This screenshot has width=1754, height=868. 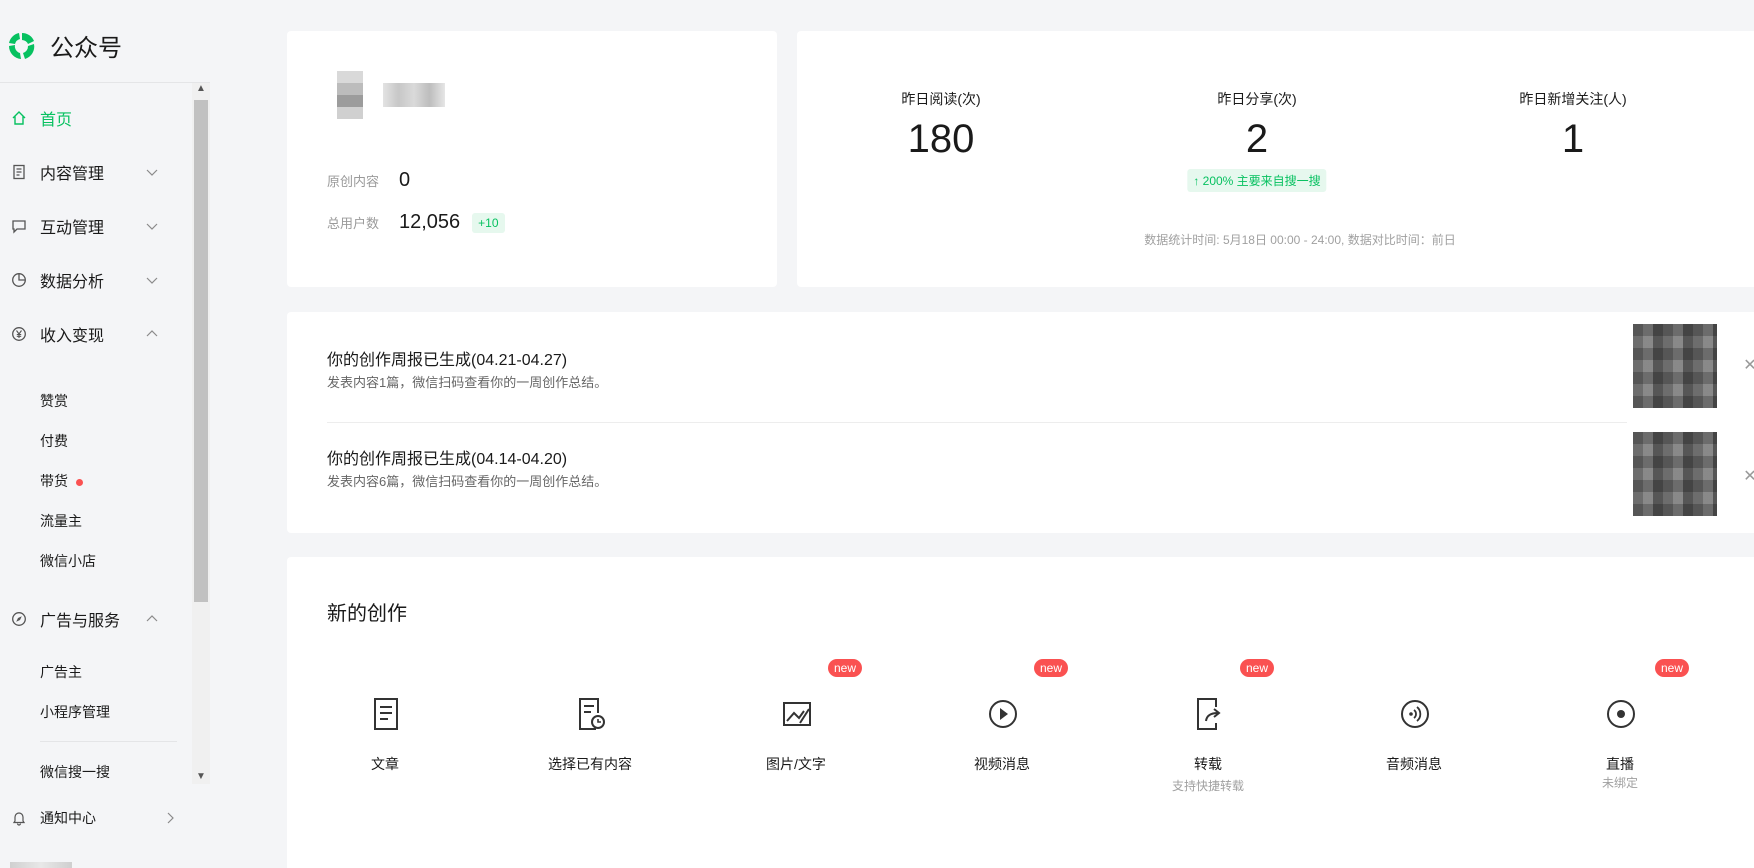 What do you see at coordinates (61, 521) in the screenshot?
I see `sidebar-subitem-traffic-owner: 流量主` at bounding box center [61, 521].